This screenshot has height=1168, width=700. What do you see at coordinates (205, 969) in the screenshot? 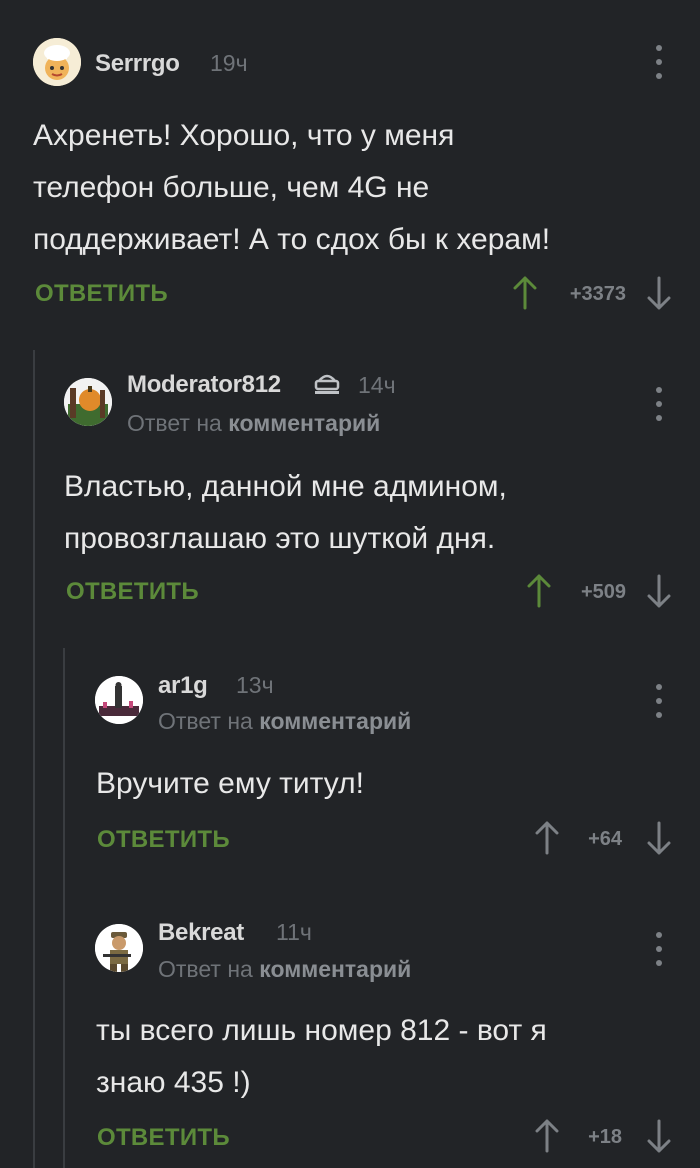
I see `reply-to-prefix: Ответ на` at bounding box center [205, 969].